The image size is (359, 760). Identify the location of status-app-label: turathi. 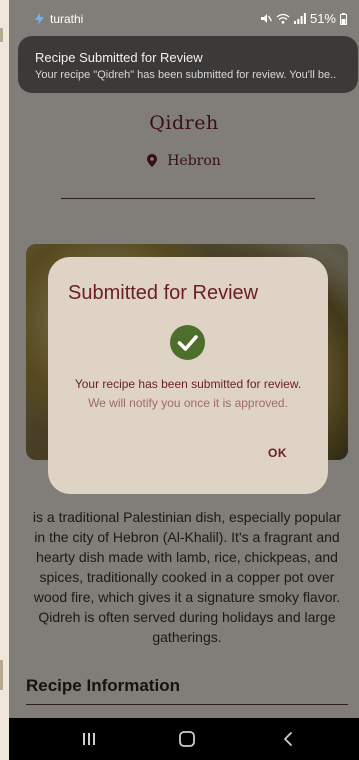
(67, 19).